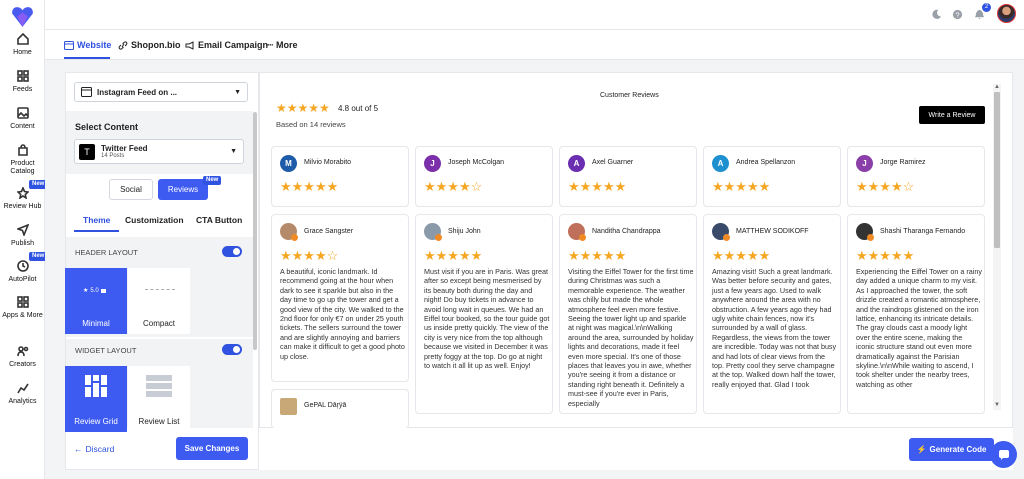  What do you see at coordinates (22, 52) in the screenshot?
I see `sidebar-item-label: Home` at bounding box center [22, 52].